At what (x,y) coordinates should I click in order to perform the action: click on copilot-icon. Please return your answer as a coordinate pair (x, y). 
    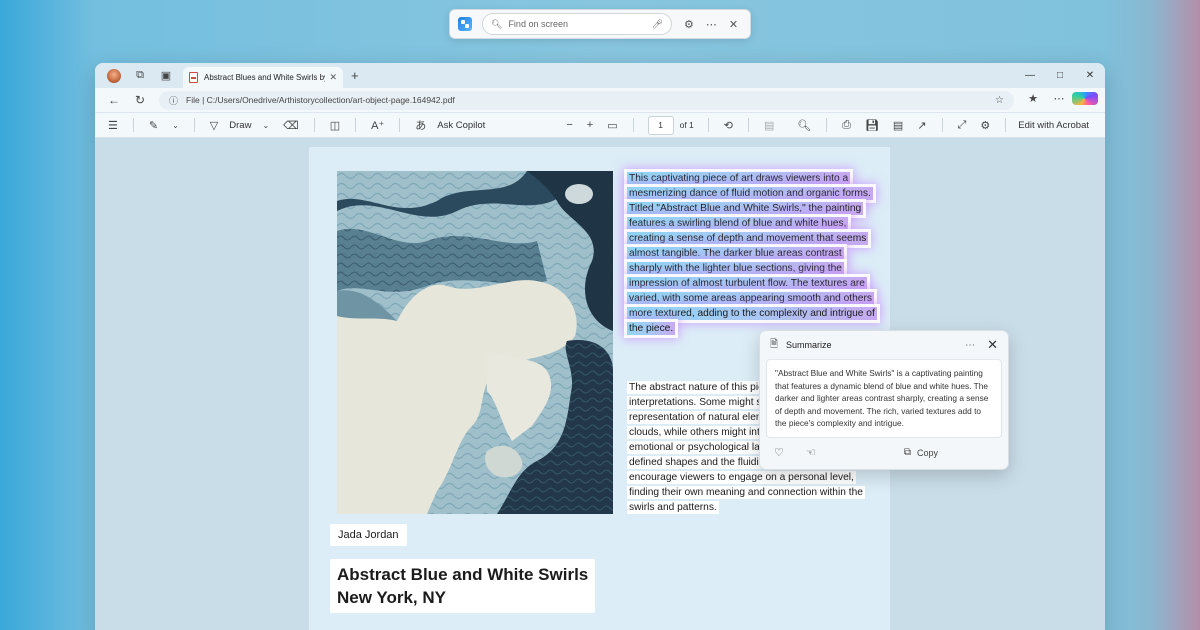
    Looking at the image, I should click on (1085, 98).